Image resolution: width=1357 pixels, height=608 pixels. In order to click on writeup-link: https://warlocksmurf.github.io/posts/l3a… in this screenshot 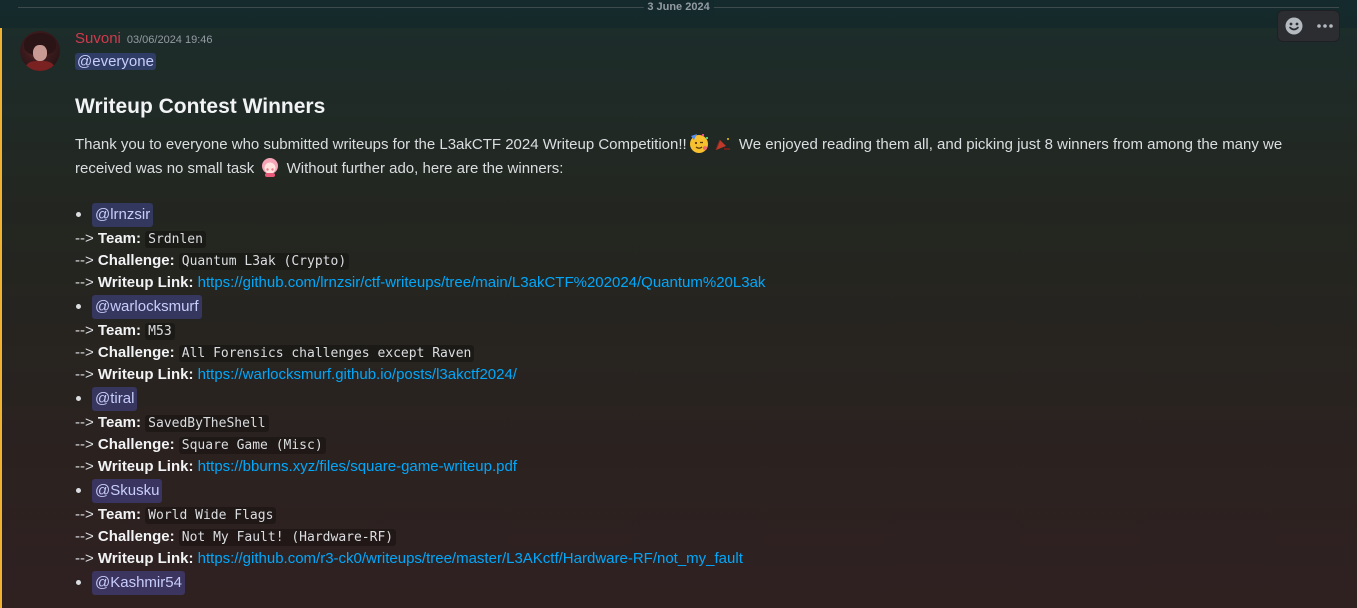, I will do `click(357, 374)`.